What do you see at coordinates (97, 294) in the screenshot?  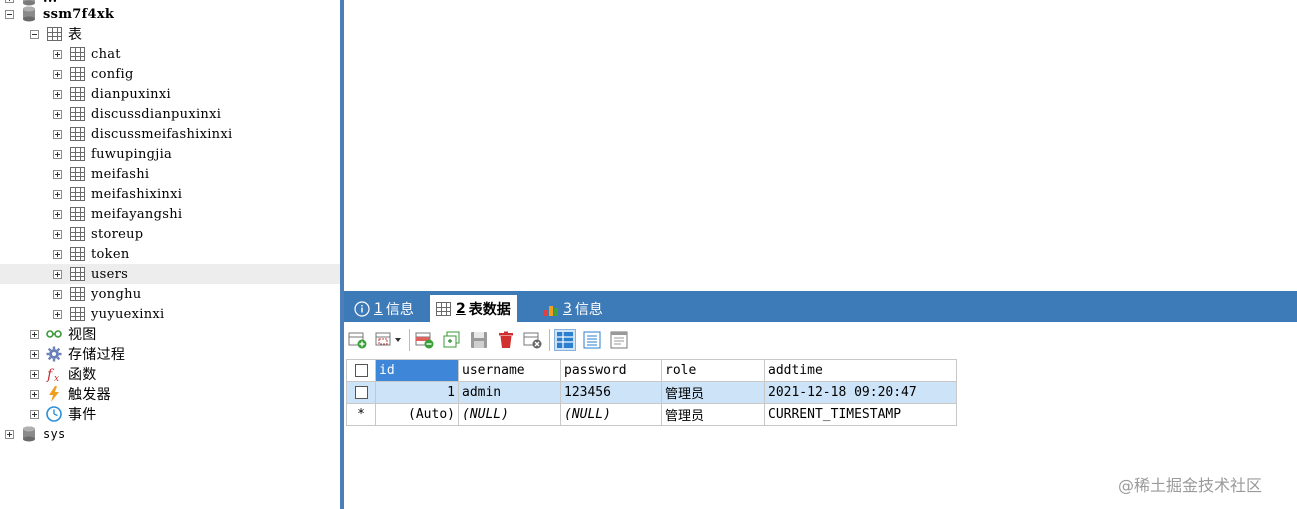 I see `tree-node-table: yonghu` at bounding box center [97, 294].